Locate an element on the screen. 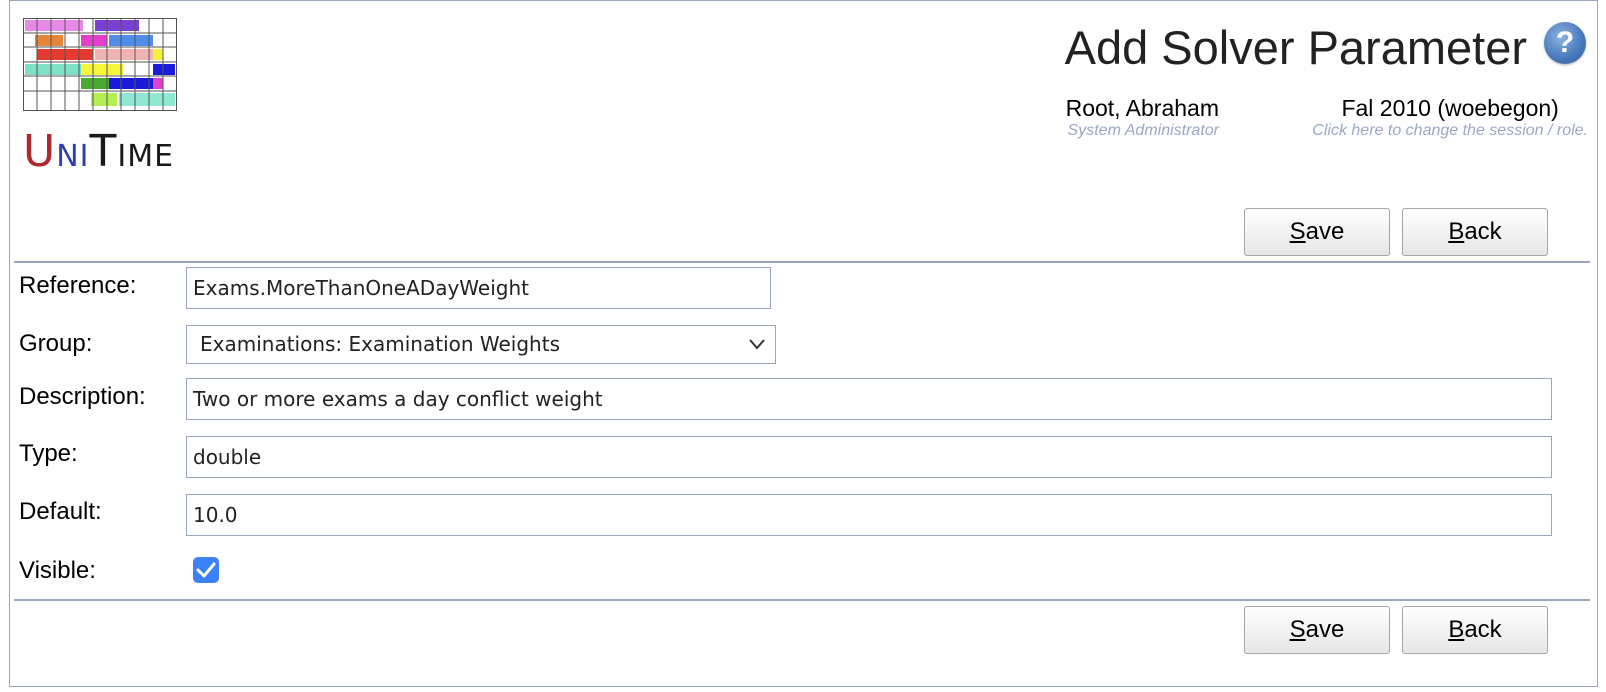  default-label: Default: is located at coordinates (60, 511).